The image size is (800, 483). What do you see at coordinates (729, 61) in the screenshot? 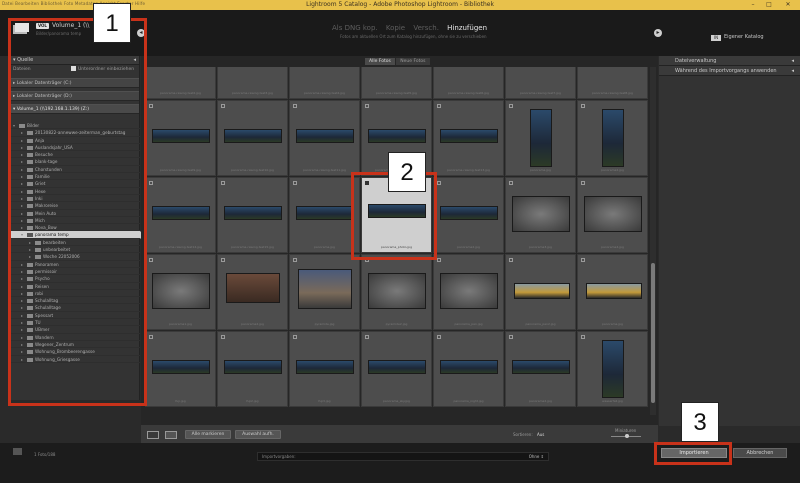
I see `file-handling-header: Dateiverwaltung ◂` at bounding box center [729, 61].